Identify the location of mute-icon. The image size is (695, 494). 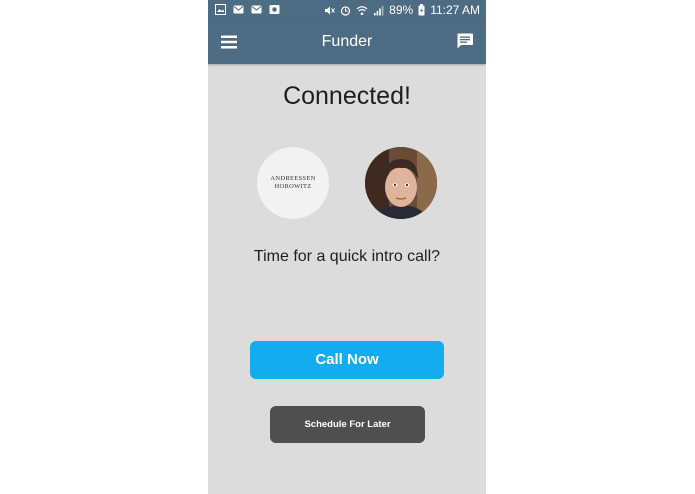
(330, 10).